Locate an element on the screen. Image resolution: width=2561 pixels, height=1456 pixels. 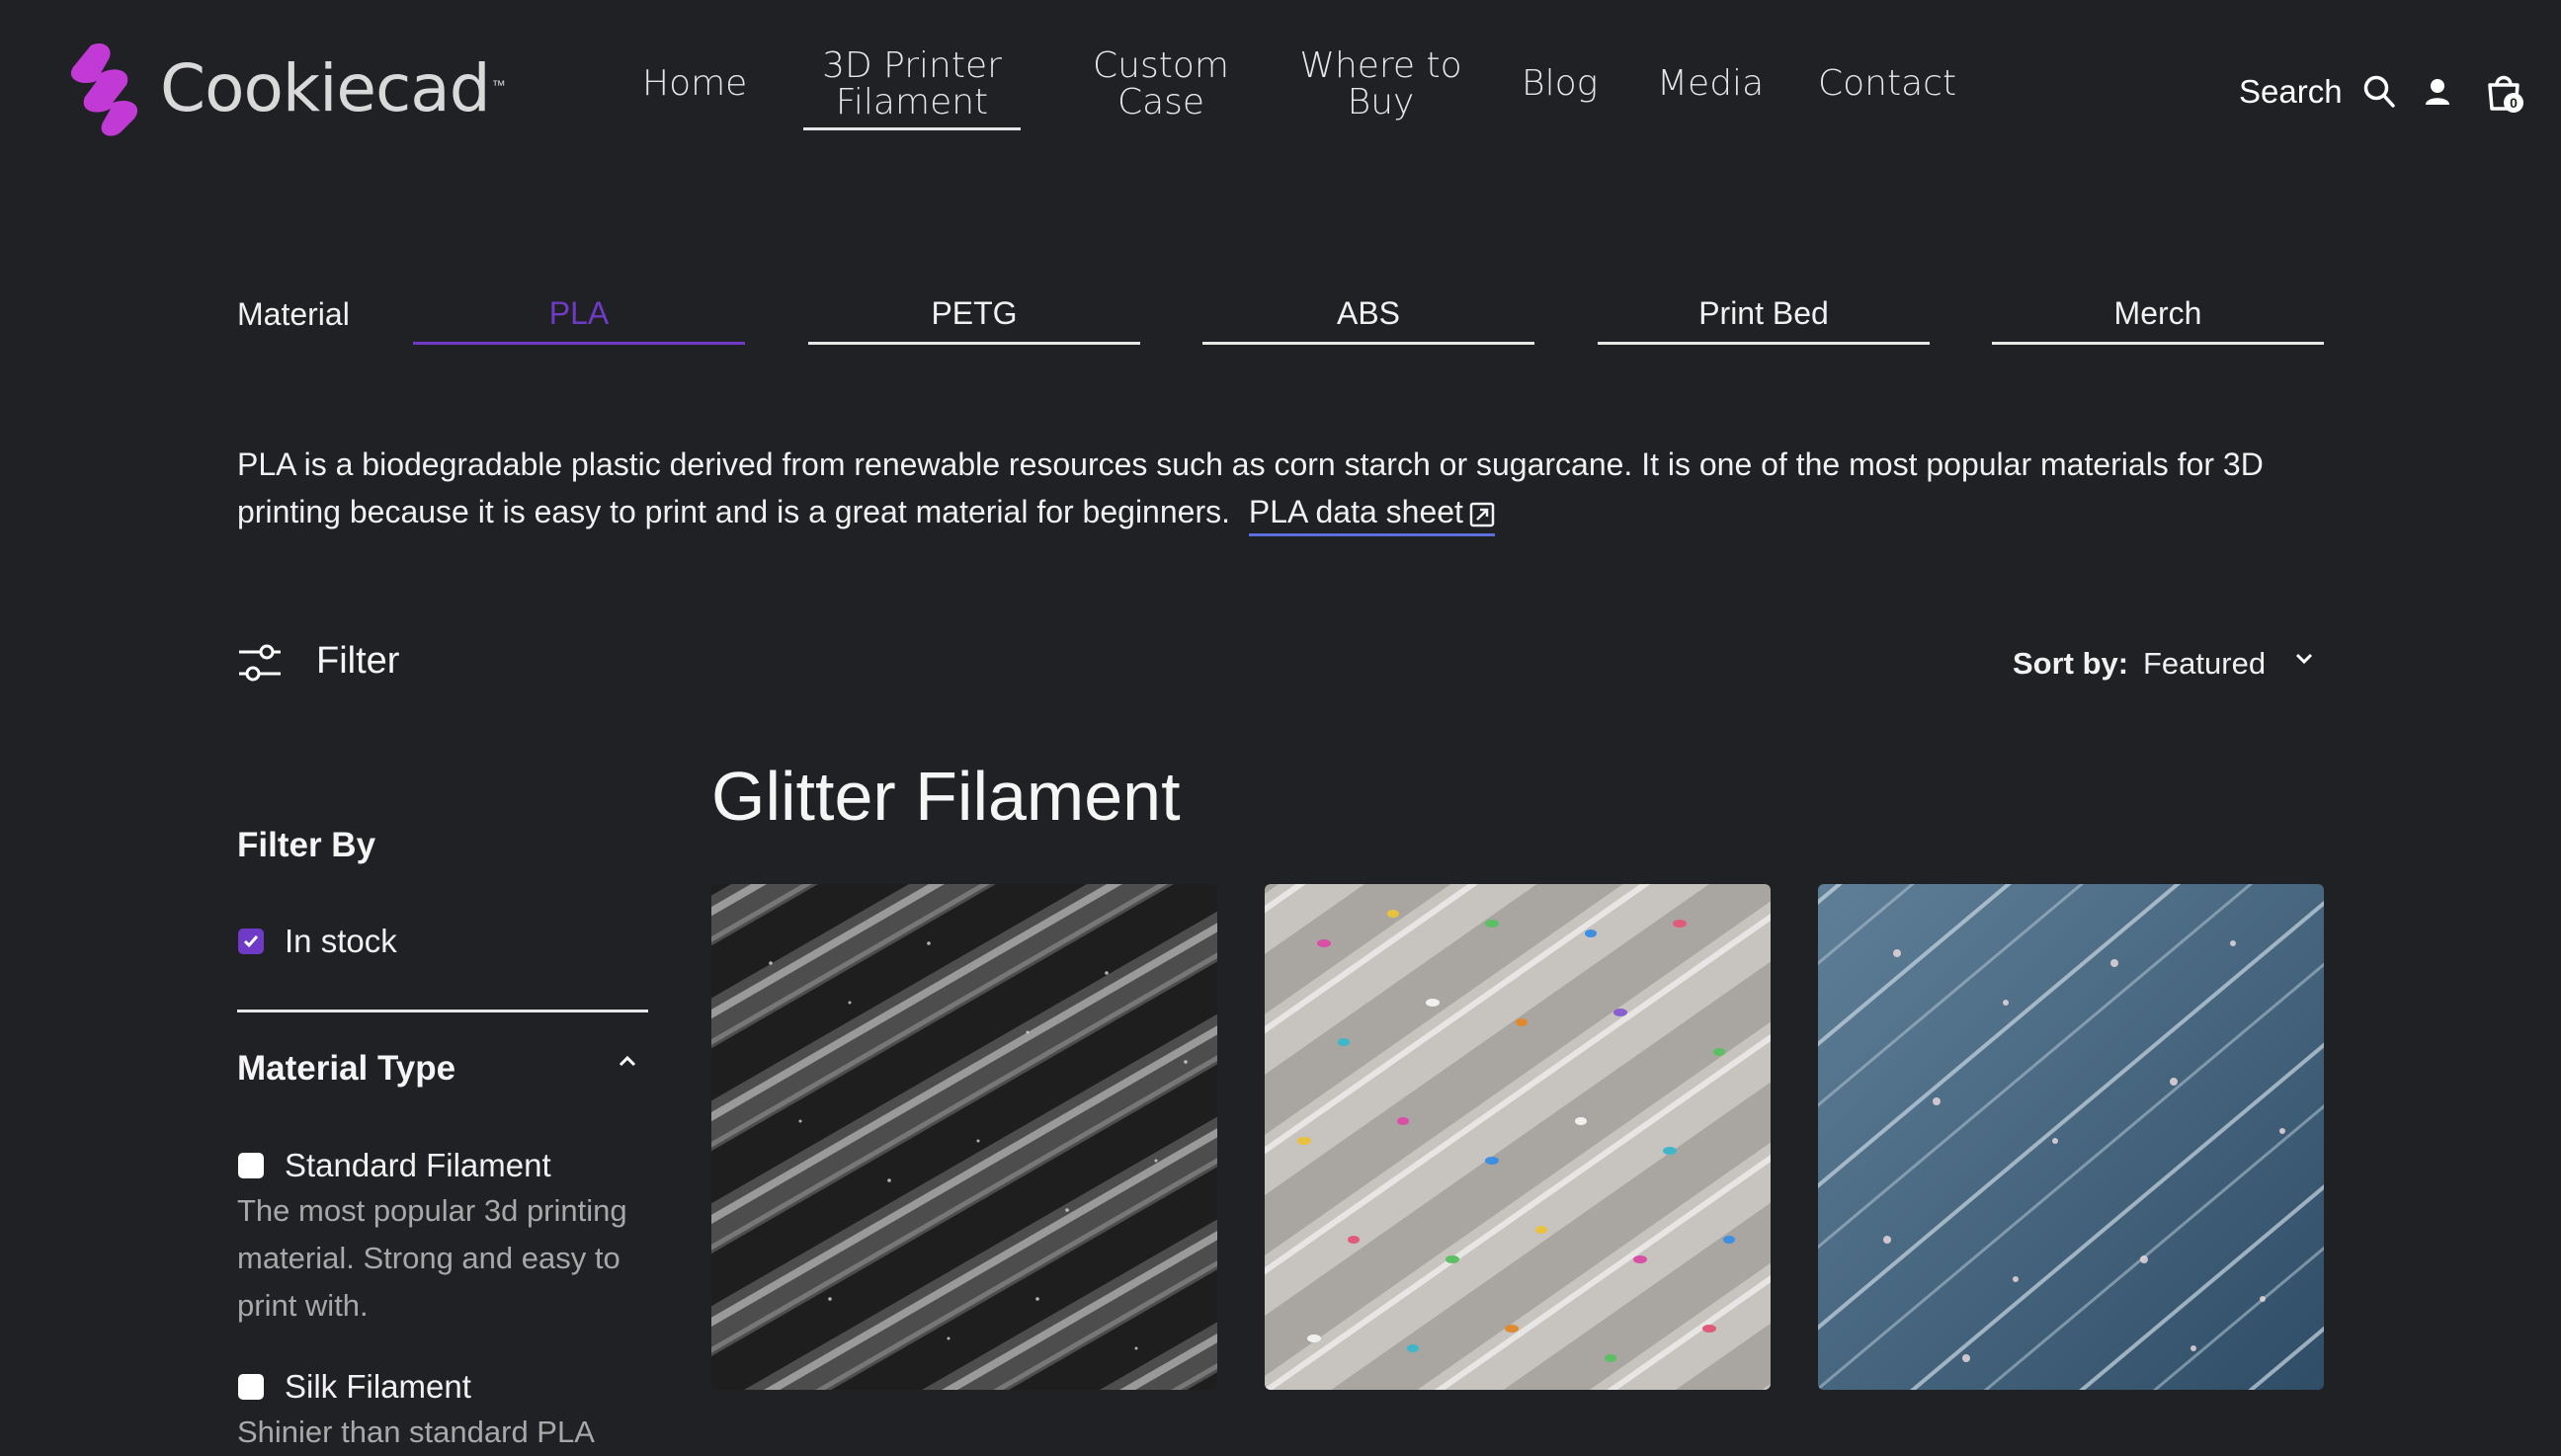
tab-petg: PETG is located at coordinates (974, 317).